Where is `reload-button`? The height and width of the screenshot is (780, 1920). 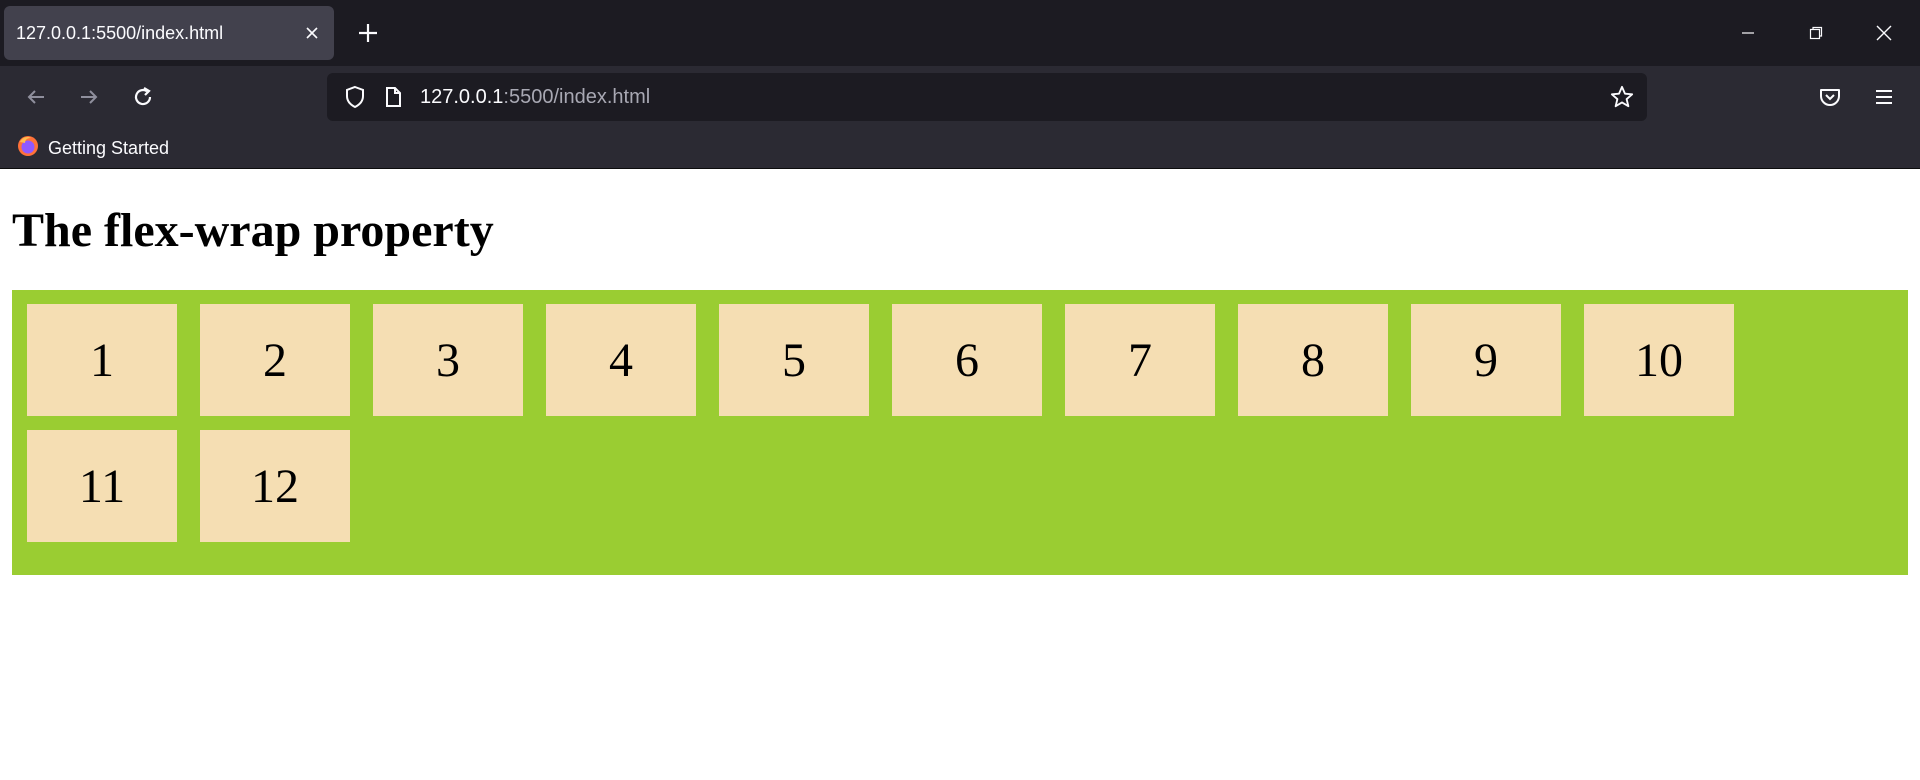
reload-button is located at coordinates (143, 97).